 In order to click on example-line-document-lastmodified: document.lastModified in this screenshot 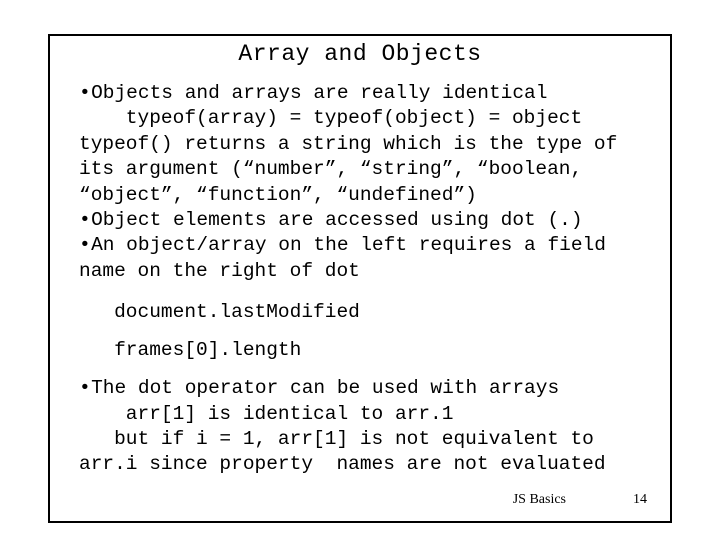, I will do `click(219, 312)`.